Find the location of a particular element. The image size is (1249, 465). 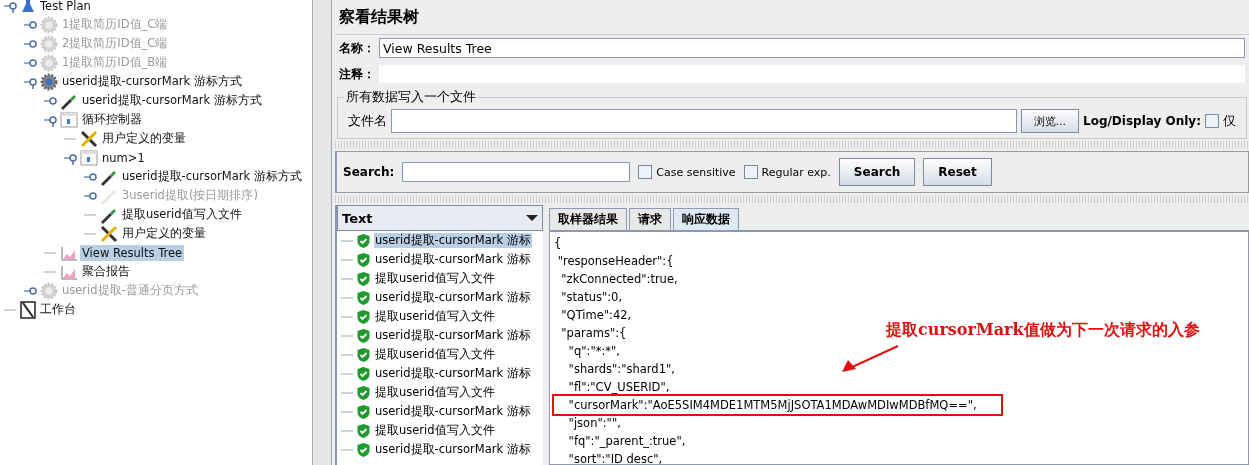

response-line: "params":{ is located at coordinates (593, 333).